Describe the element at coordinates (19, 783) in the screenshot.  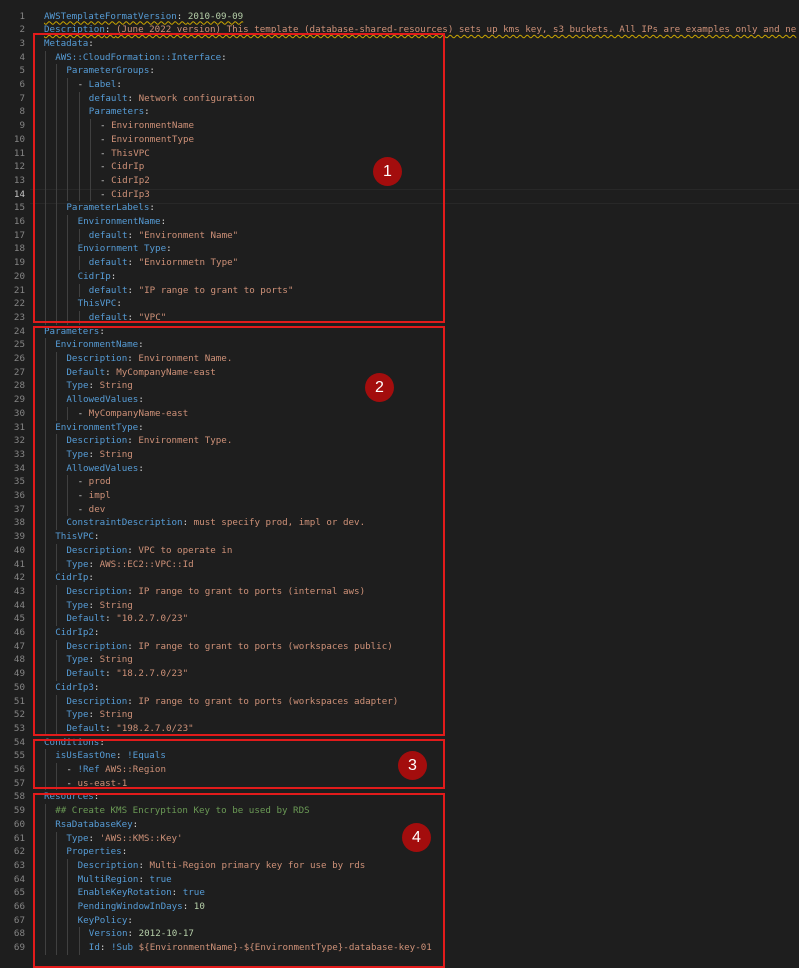
I see `line-number: 57` at that location.